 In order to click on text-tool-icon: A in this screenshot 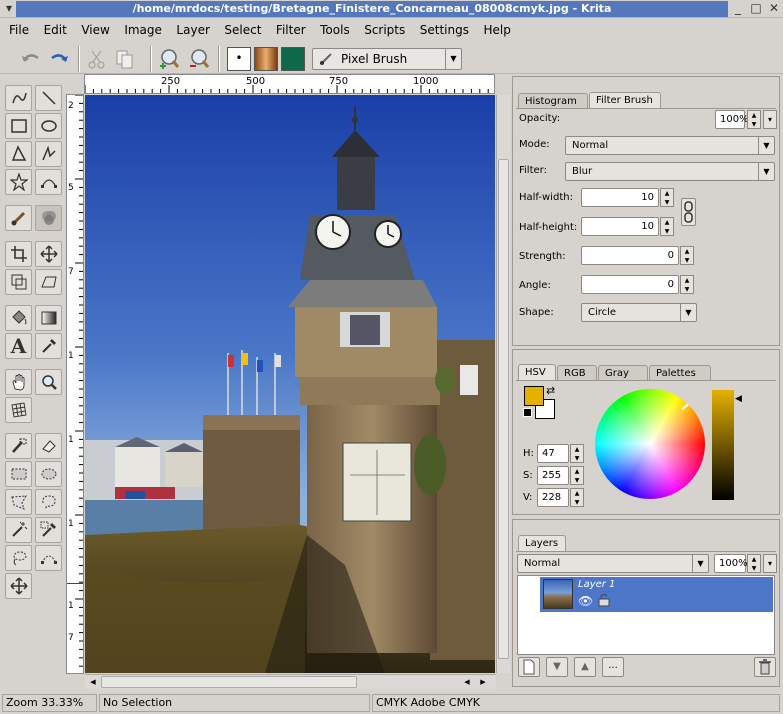, I will do `click(18, 346)`.